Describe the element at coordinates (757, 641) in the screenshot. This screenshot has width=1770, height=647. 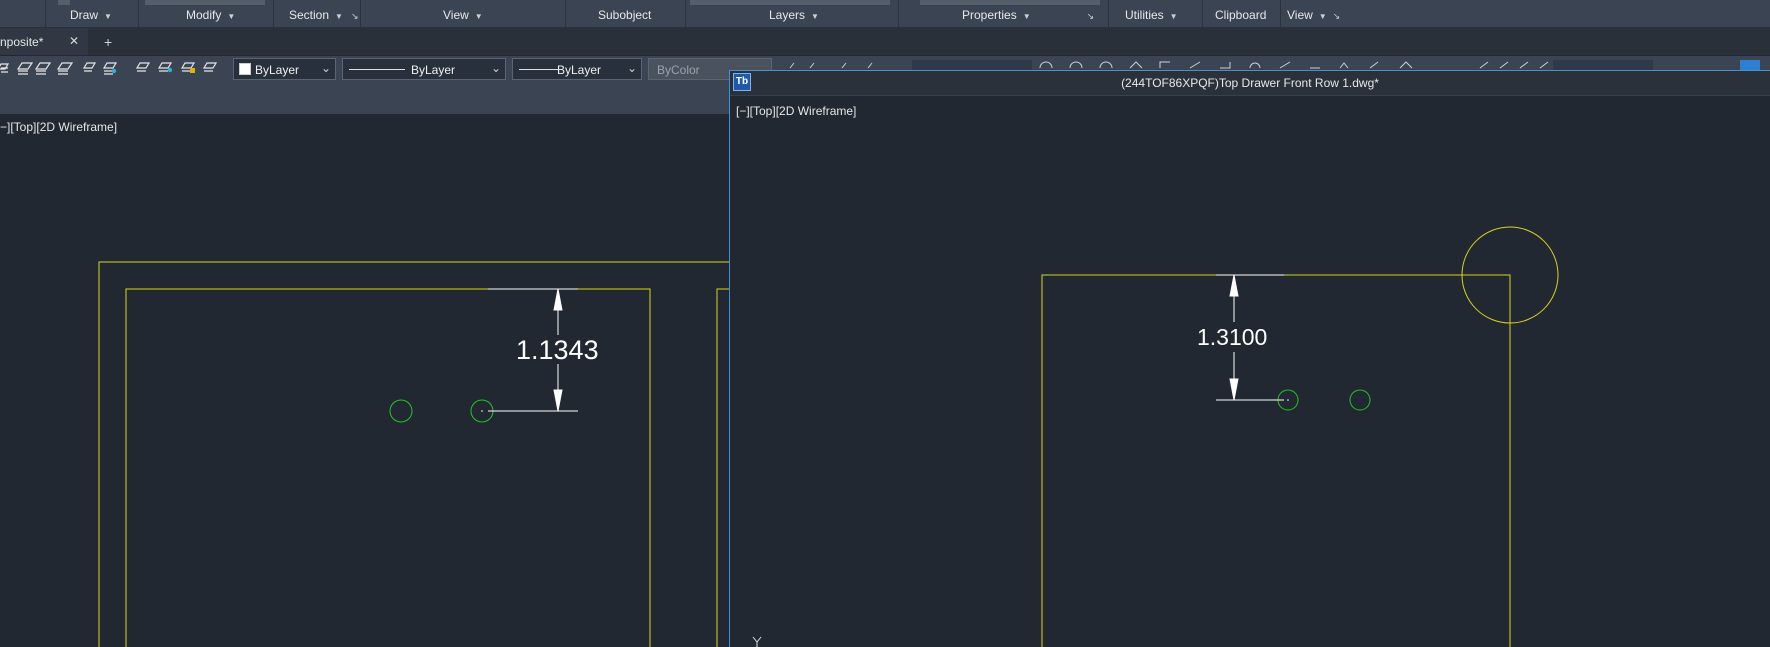
I see `ucs-axis-icon` at that location.